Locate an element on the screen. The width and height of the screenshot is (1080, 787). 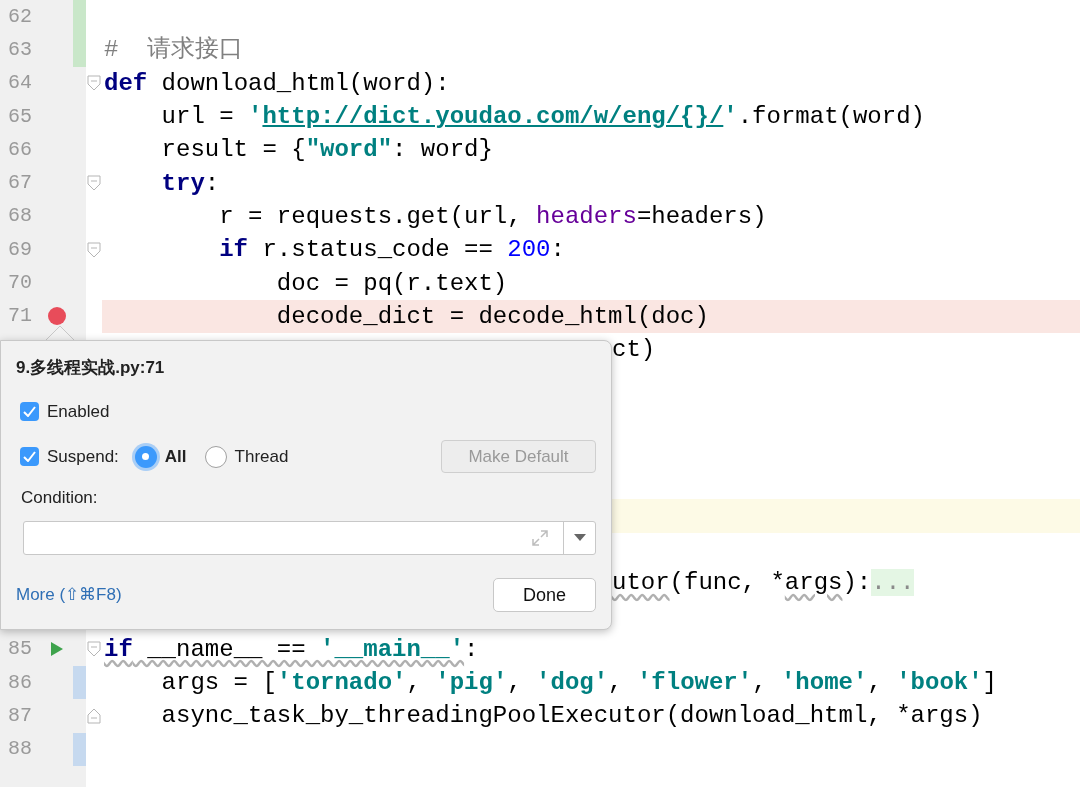
checkbox-label: Suspend: is located at coordinates (83, 456).